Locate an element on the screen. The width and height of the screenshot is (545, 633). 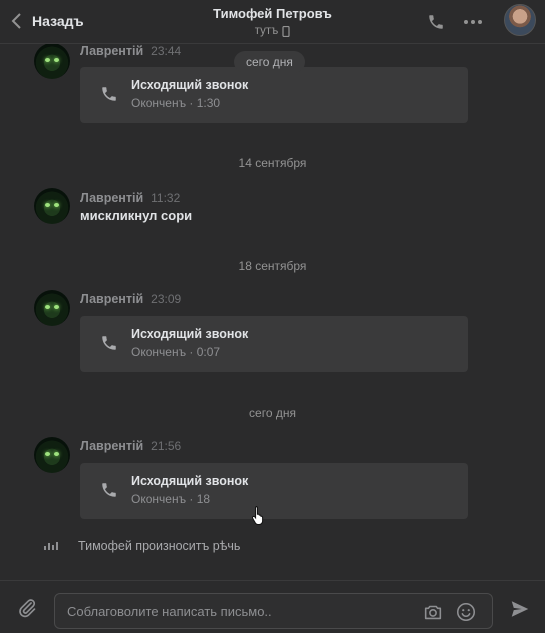
sticky-date: сего дня is located at coordinates (269, 62).